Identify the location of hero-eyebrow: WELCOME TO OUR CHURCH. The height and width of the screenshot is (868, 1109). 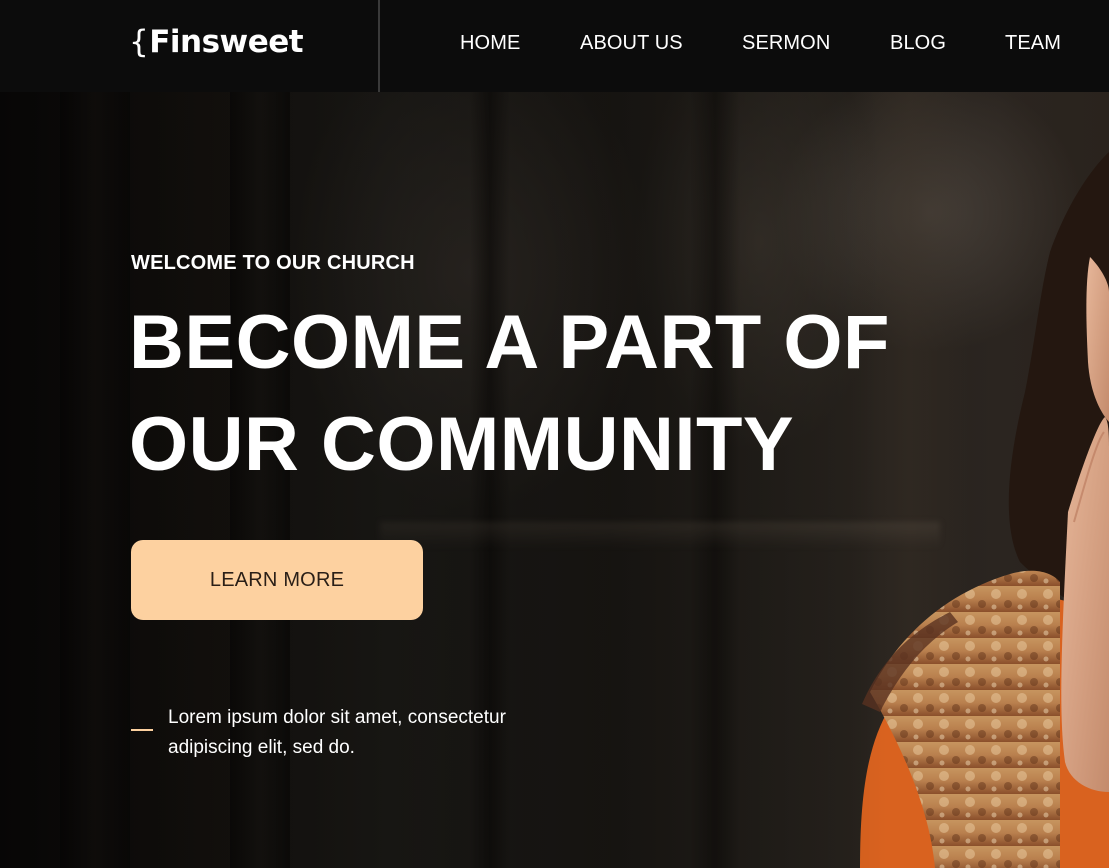
(273, 263).